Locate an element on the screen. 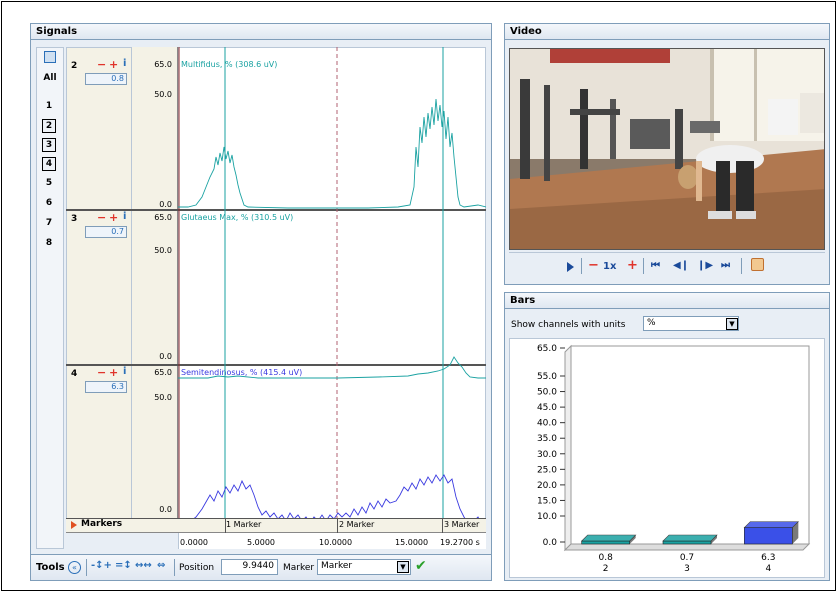 The width and height of the screenshot is (837, 592). bar-value-label: 0.8 is located at coordinates (606, 558).